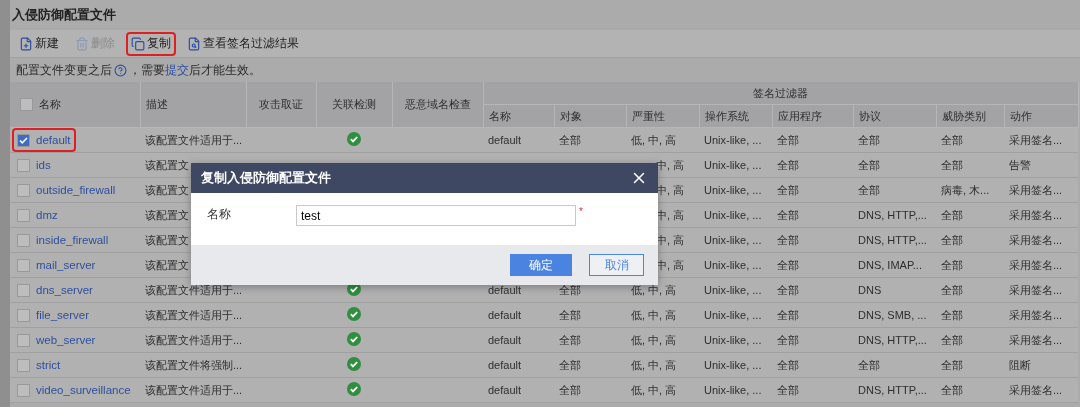  What do you see at coordinates (436, 215) in the screenshot?
I see `name-input-field: test` at bounding box center [436, 215].